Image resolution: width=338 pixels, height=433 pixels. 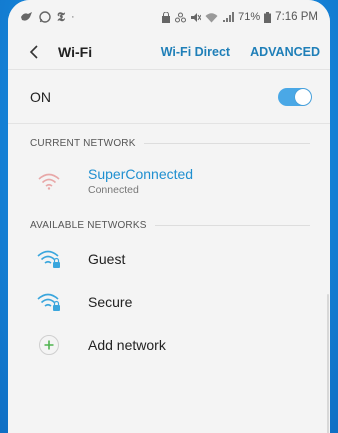 I want to click on network-name: Secure, so click(x=110, y=302).